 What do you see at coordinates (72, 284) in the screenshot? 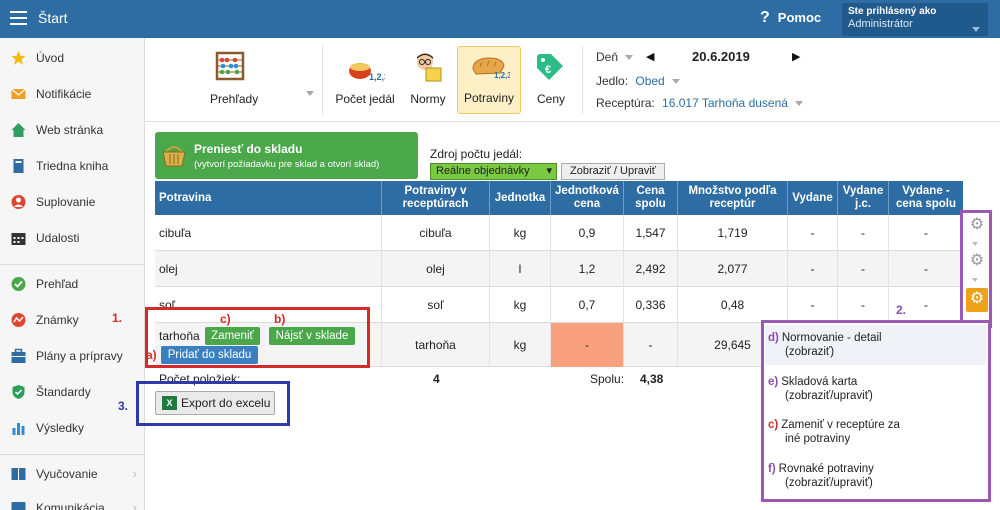
I see `sidebar-item-prehlad: Prehľad` at bounding box center [72, 284].